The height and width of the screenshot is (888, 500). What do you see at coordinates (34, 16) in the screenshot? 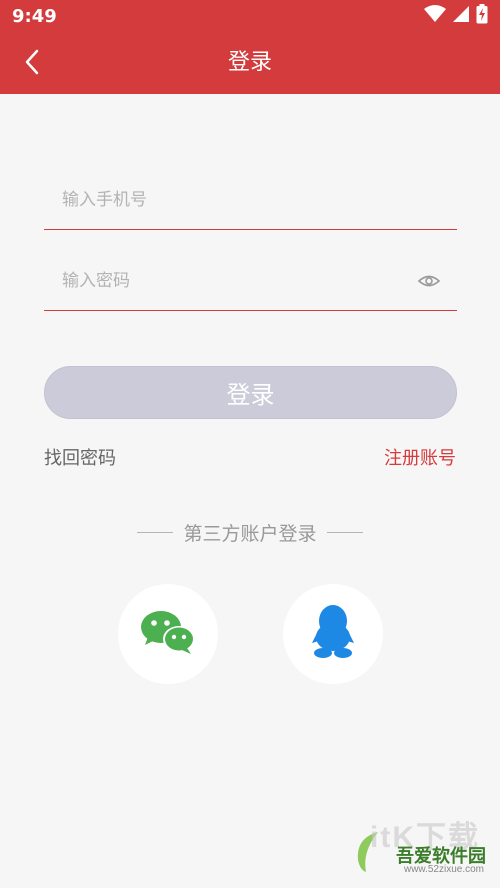
I see `status-time: 9:49` at bounding box center [34, 16].